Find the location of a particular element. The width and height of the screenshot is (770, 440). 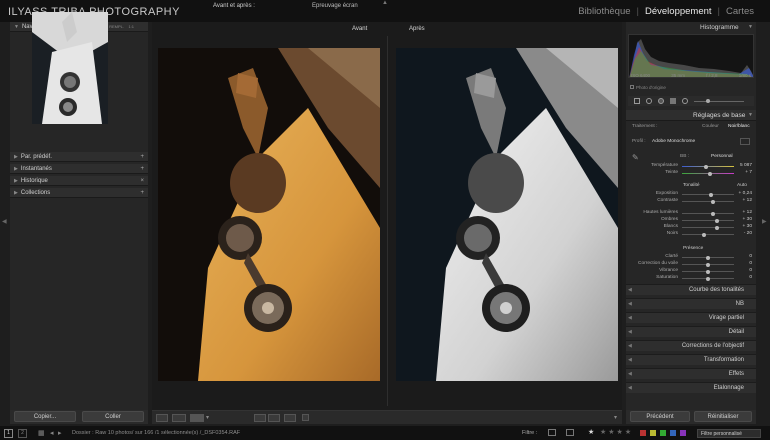

spot-removal-icon is located at coordinates (649, 101).